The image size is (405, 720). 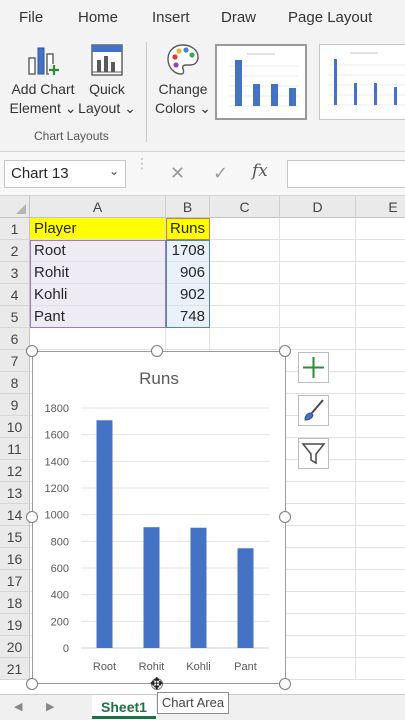 What do you see at coordinates (171, 17) in the screenshot?
I see `tab-insert: Insert` at bounding box center [171, 17].